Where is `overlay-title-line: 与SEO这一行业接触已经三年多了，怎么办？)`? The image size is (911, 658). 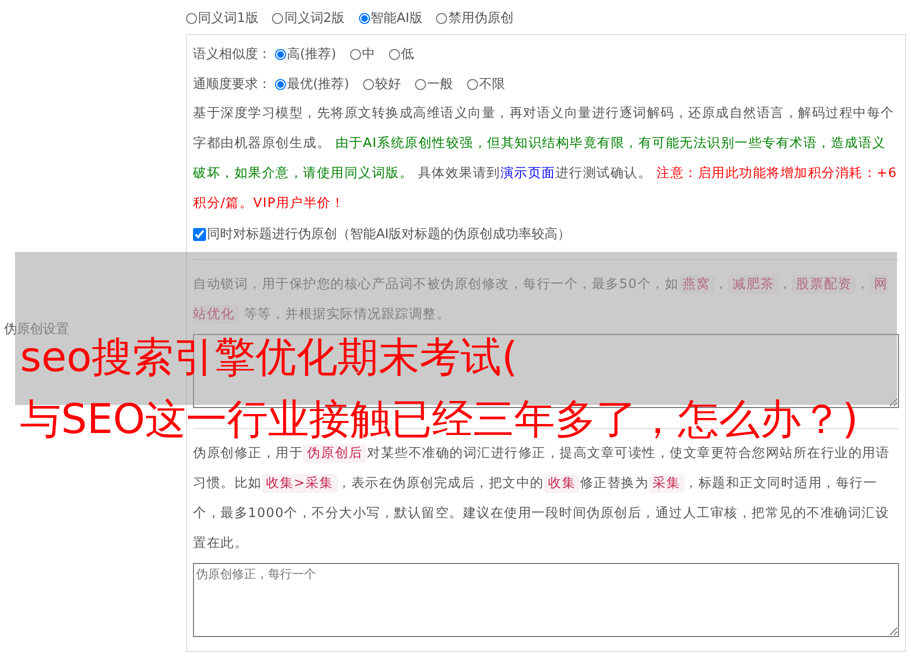 overlay-title-line: 与SEO这一行业接触已经三年多了，怎么办？) is located at coordinates (439, 419).